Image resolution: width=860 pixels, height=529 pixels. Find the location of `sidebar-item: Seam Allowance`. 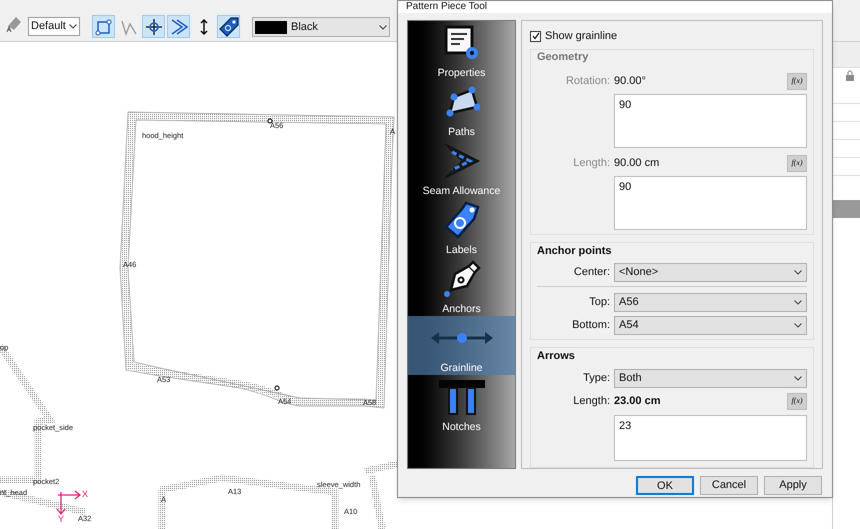

sidebar-item: Seam Allowance is located at coordinates (461, 168).